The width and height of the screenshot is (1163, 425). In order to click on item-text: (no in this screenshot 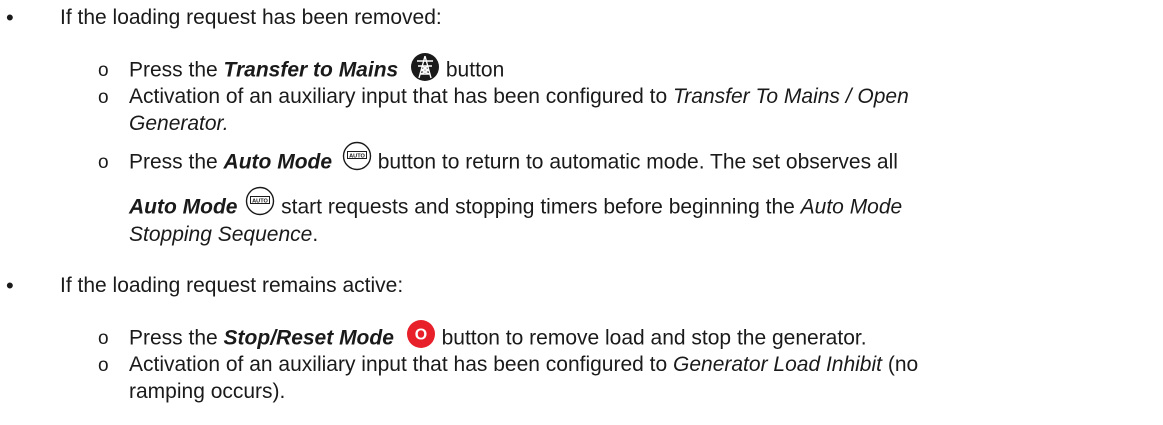, I will do `click(900, 364)`.